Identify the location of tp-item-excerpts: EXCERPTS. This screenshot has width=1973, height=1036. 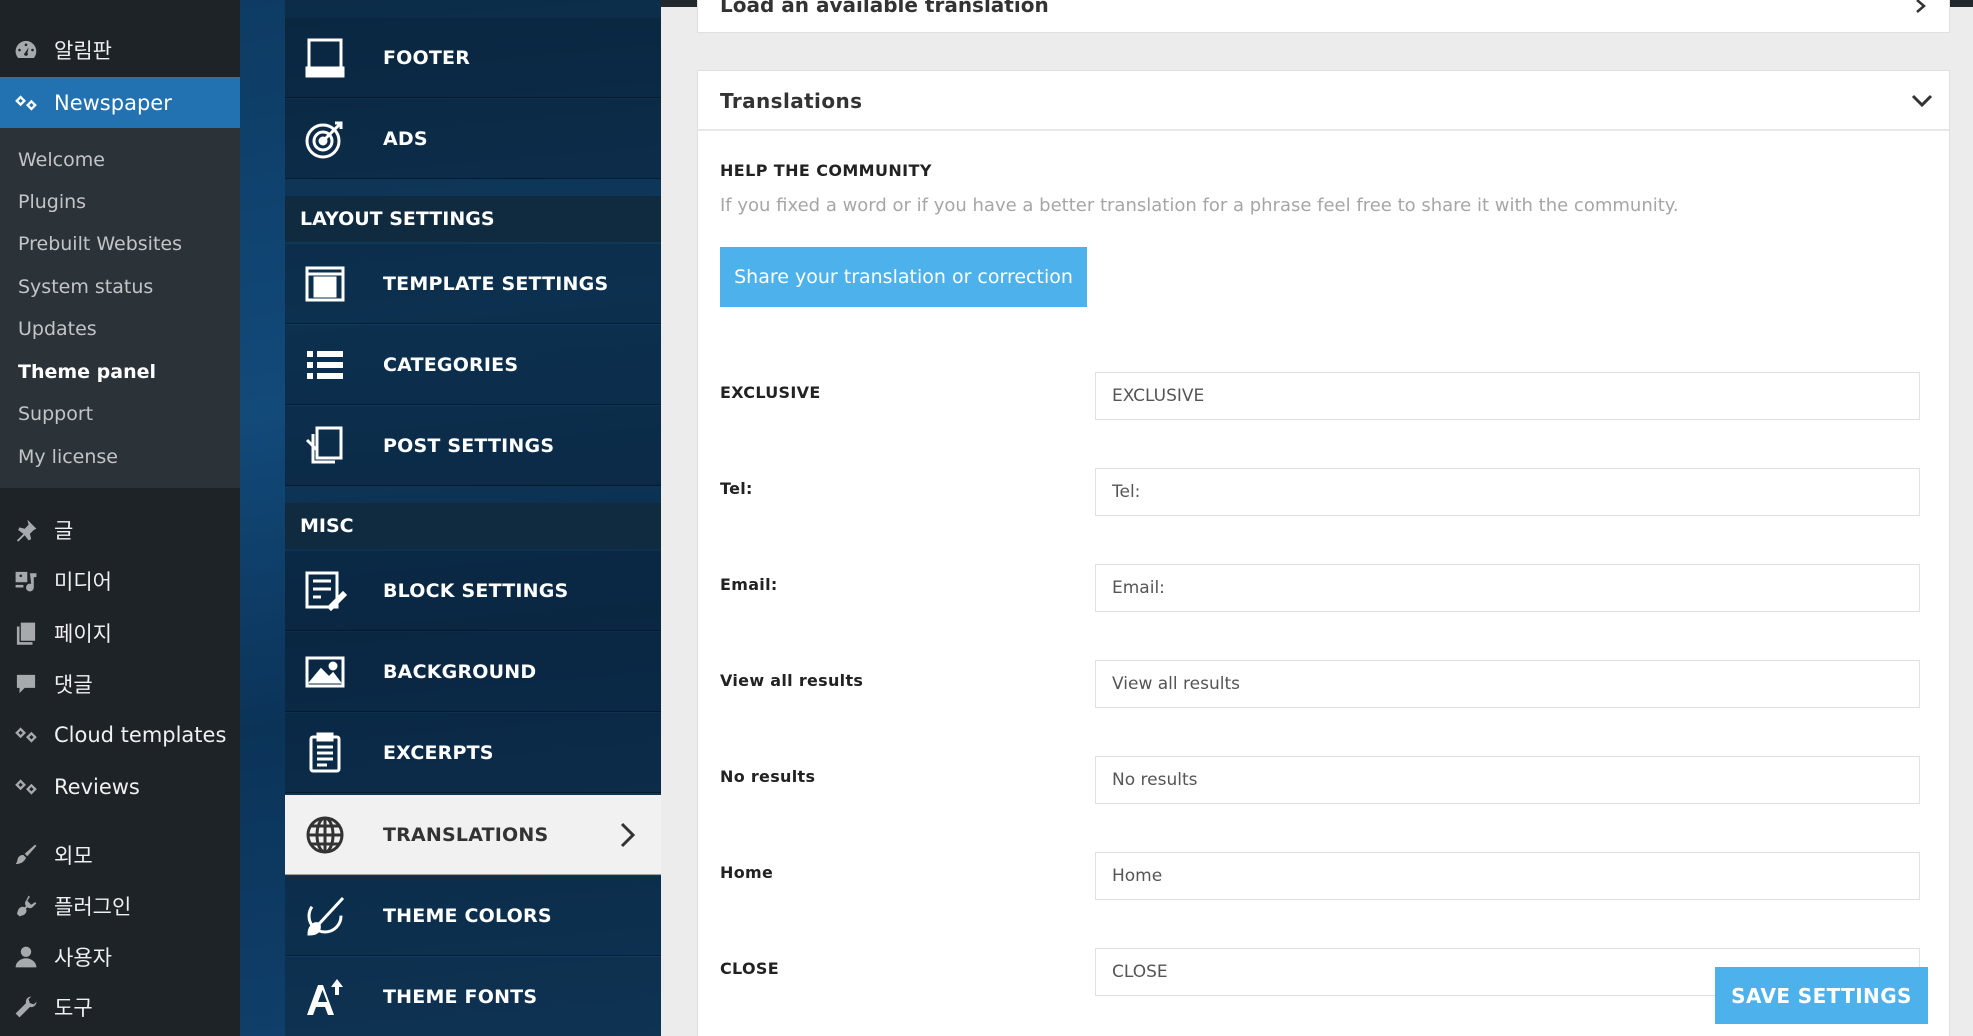
(473, 753).